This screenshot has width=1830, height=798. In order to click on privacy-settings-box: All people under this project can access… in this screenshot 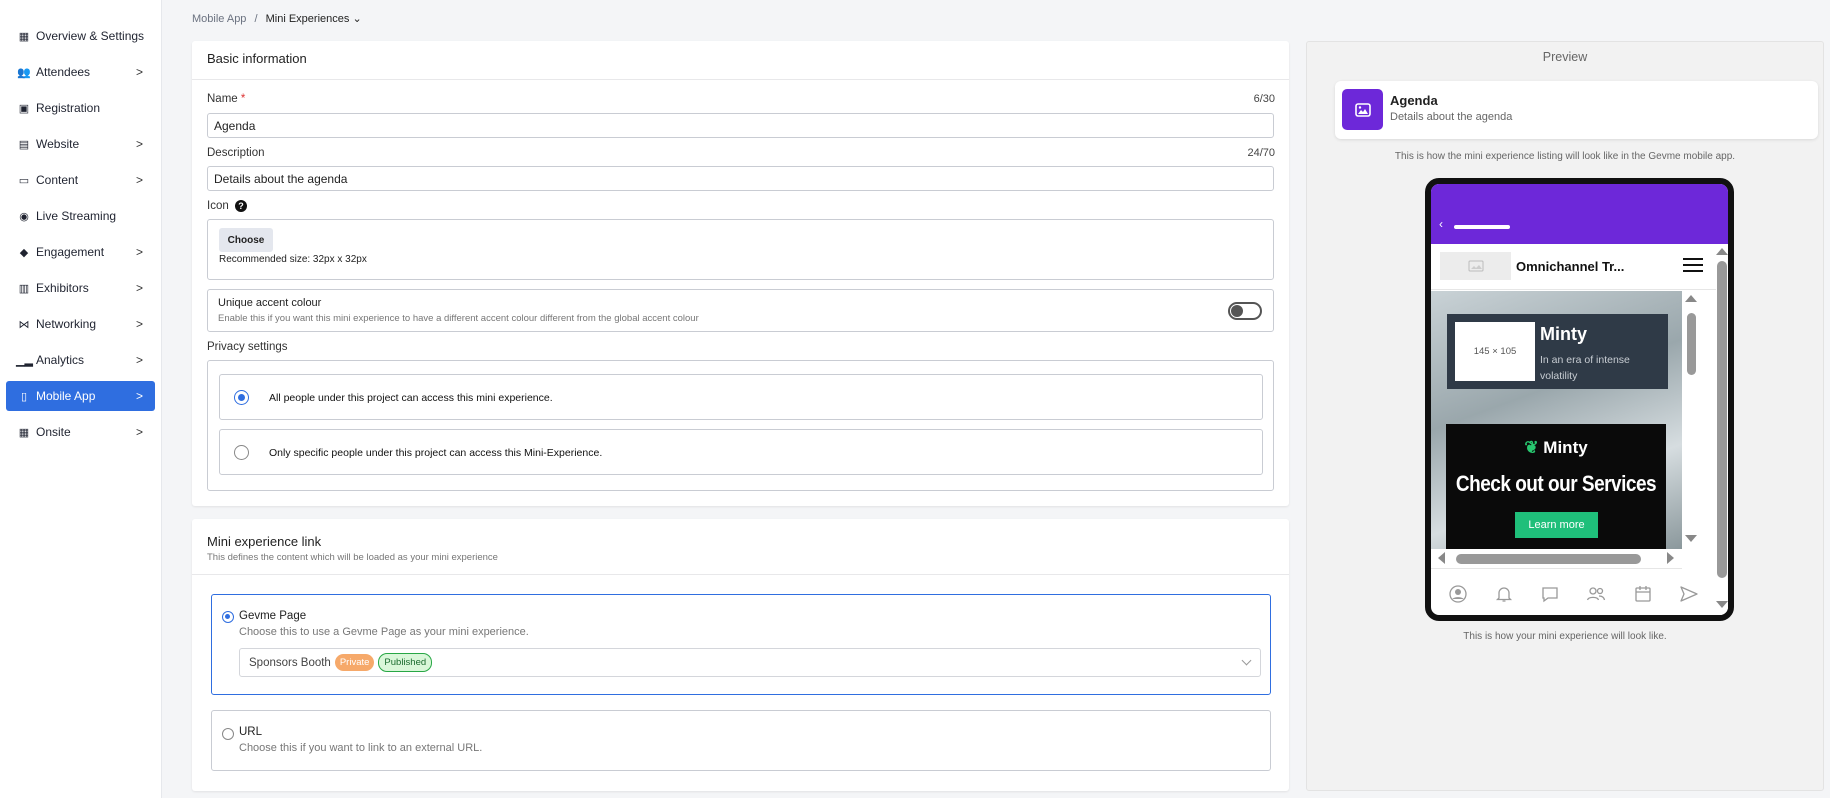, I will do `click(740, 425)`.